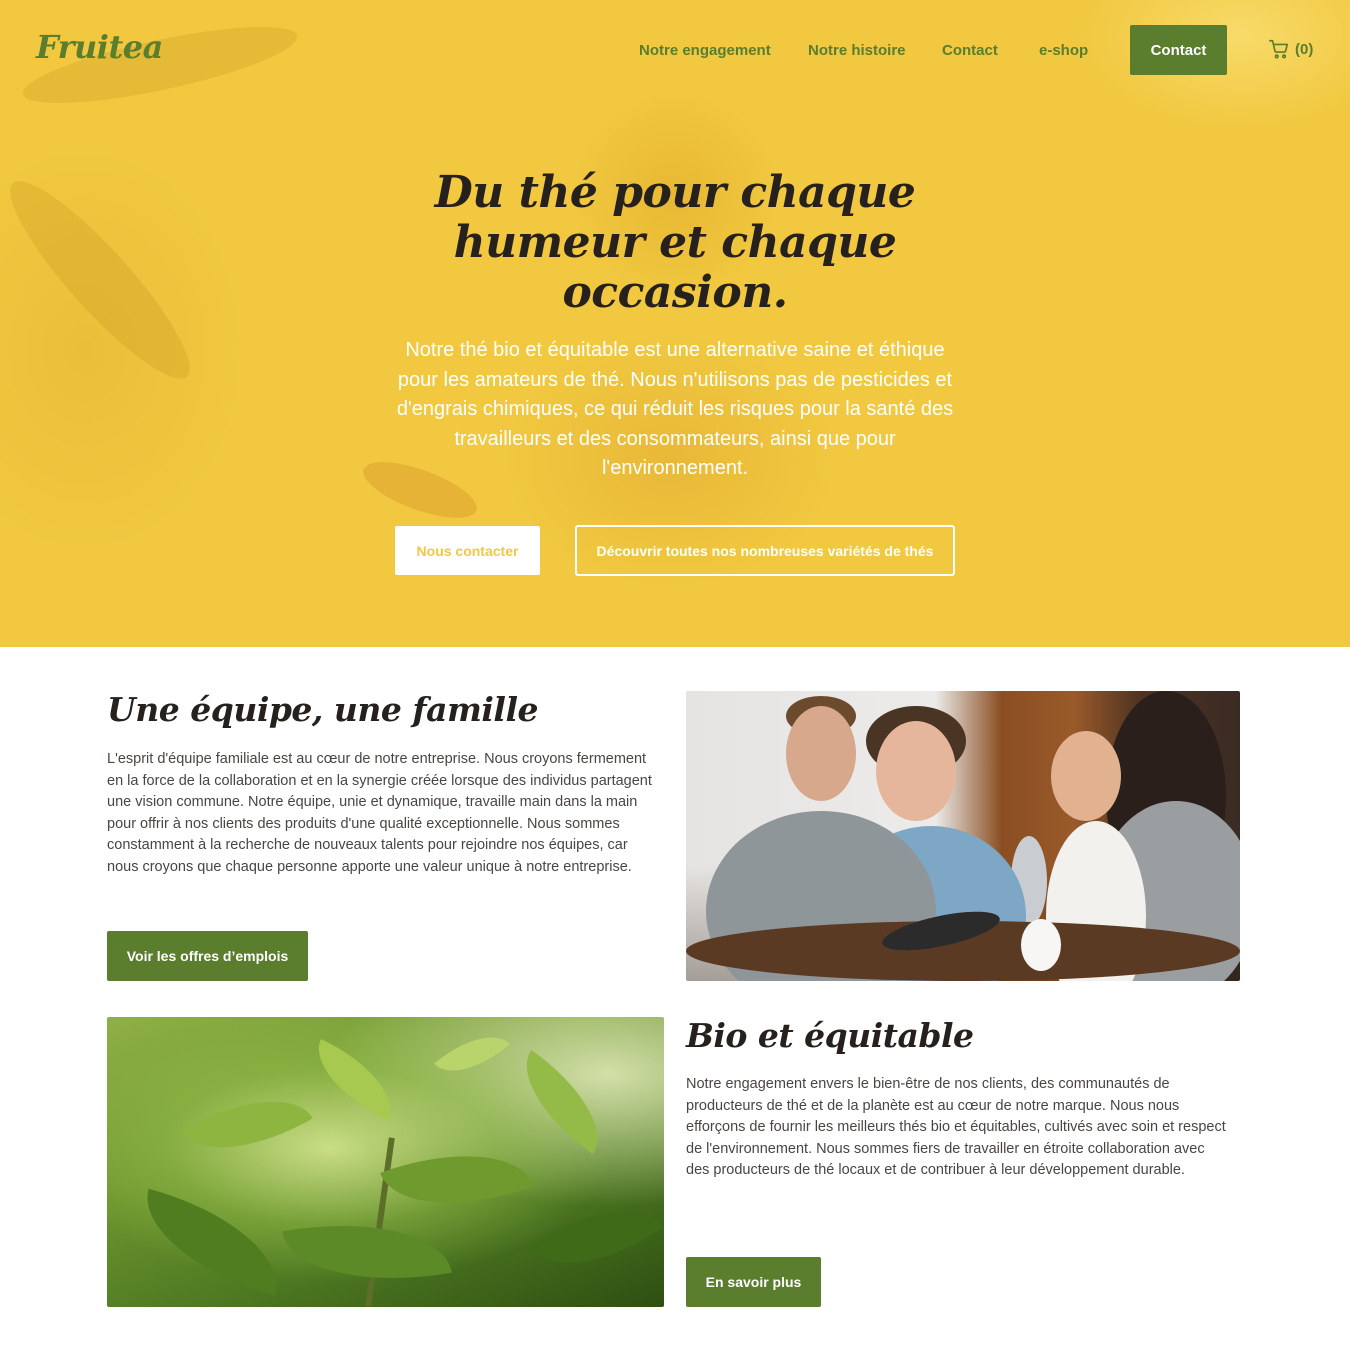 The height and width of the screenshot is (1351, 1350). I want to click on cart-count: (0), so click(1304, 49).